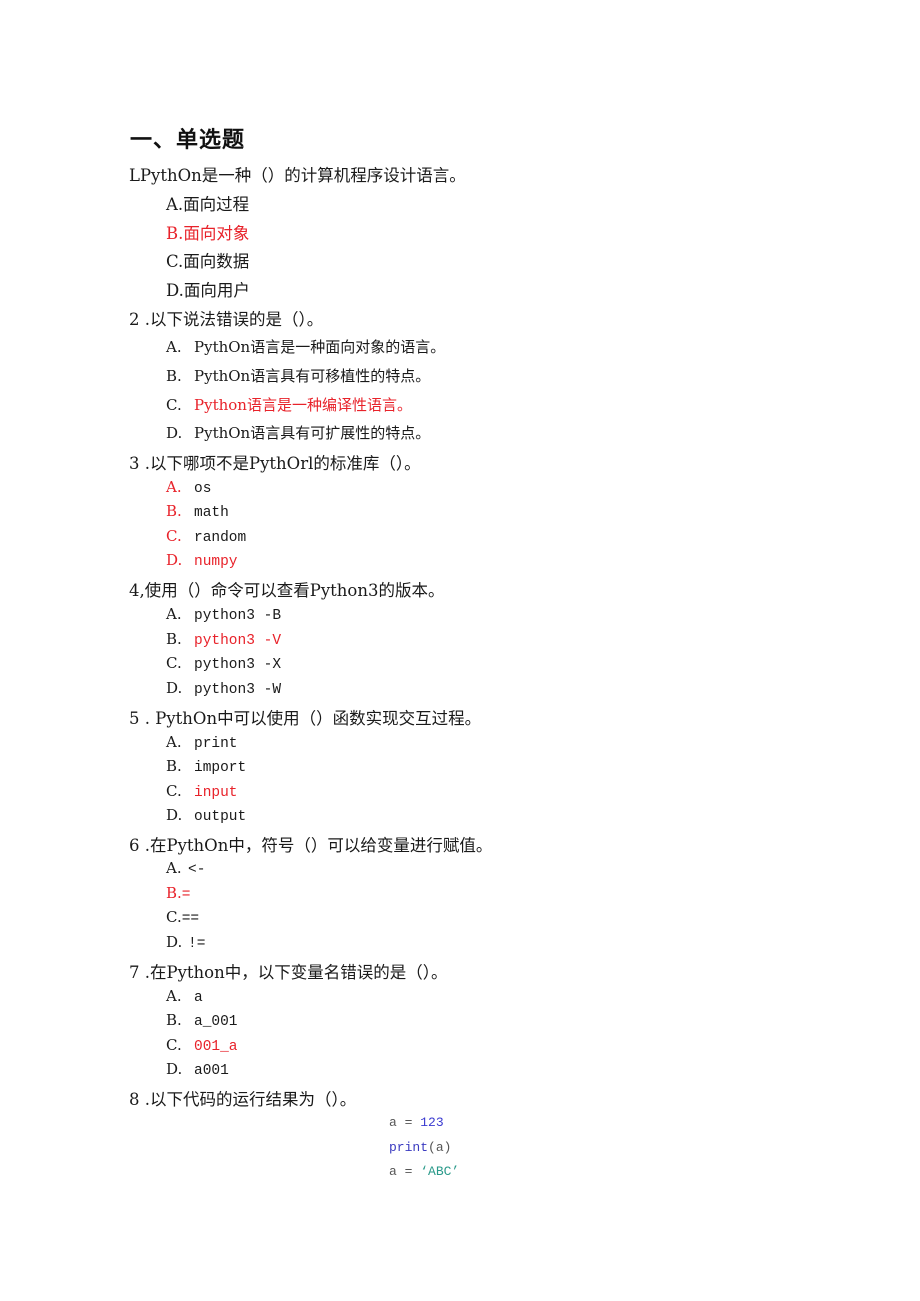  What do you see at coordinates (275, 463) in the screenshot?
I see `question-3-stem: 3 .以下哪项不是PythOrl的标准库（）。` at bounding box center [275, 463].